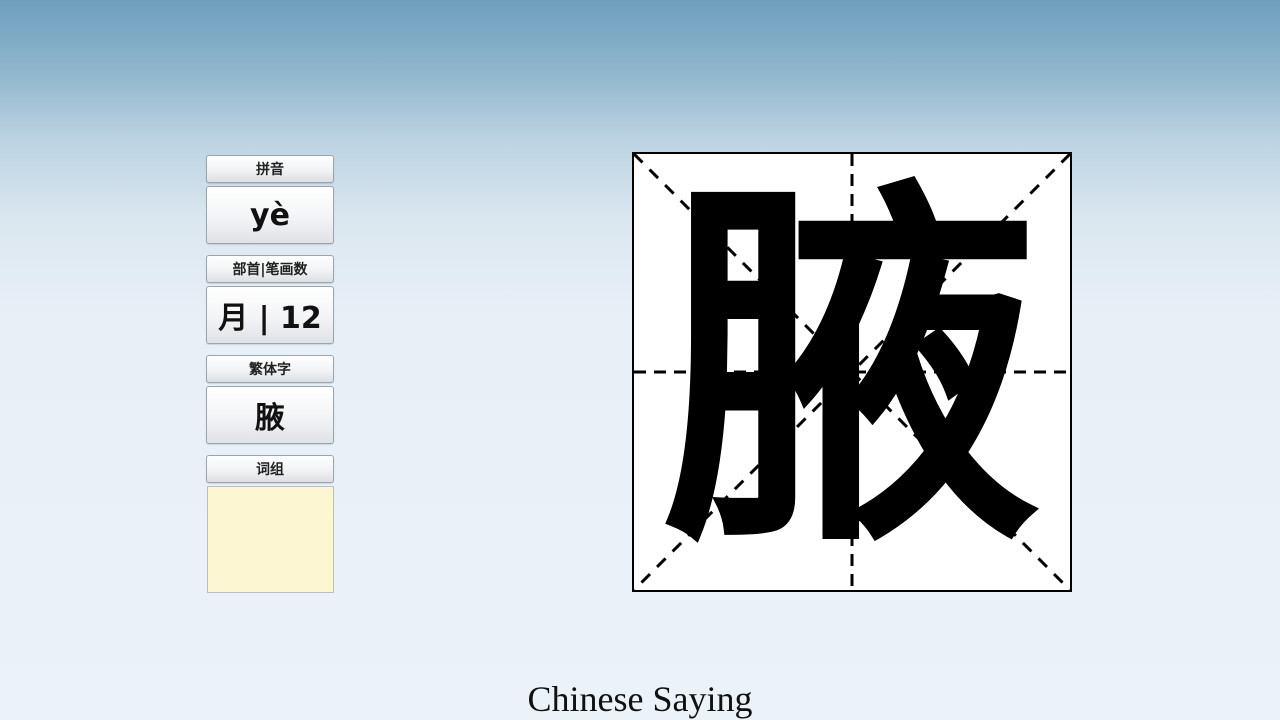  I want to click on traditional-value-box: 腋, so click(270, 415).